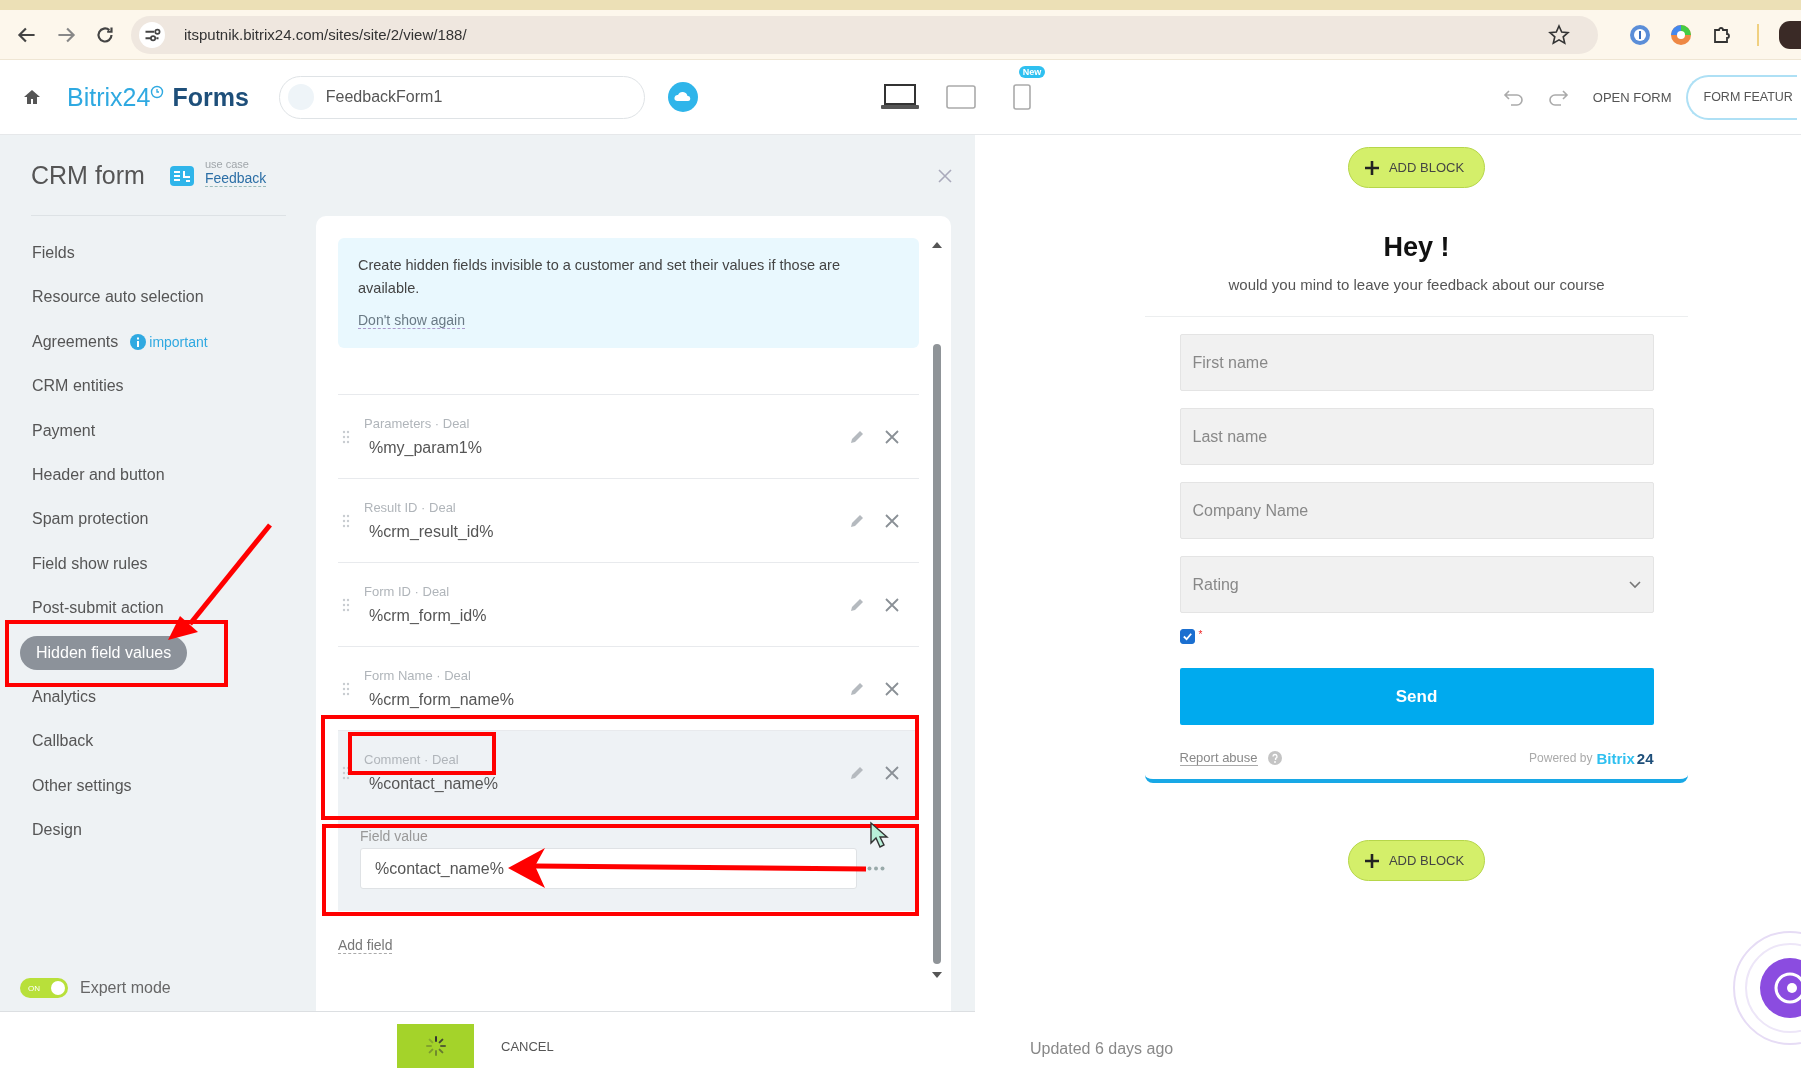 The height and width of the screenshot is (1080, 1801). What do you see at coordinates (1274, 758) in the screenshot?
I see `help-icon` at bounding box center [1274, 758].